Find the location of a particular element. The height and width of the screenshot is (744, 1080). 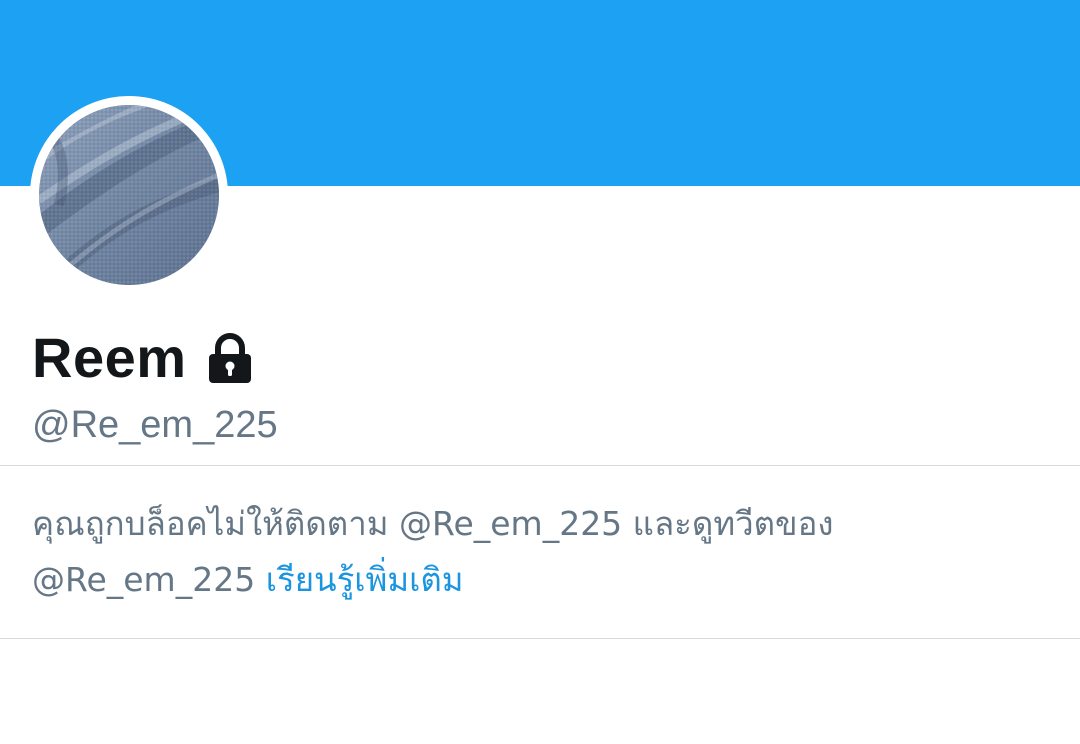

avatar-image is located at coordinates (129, 195).